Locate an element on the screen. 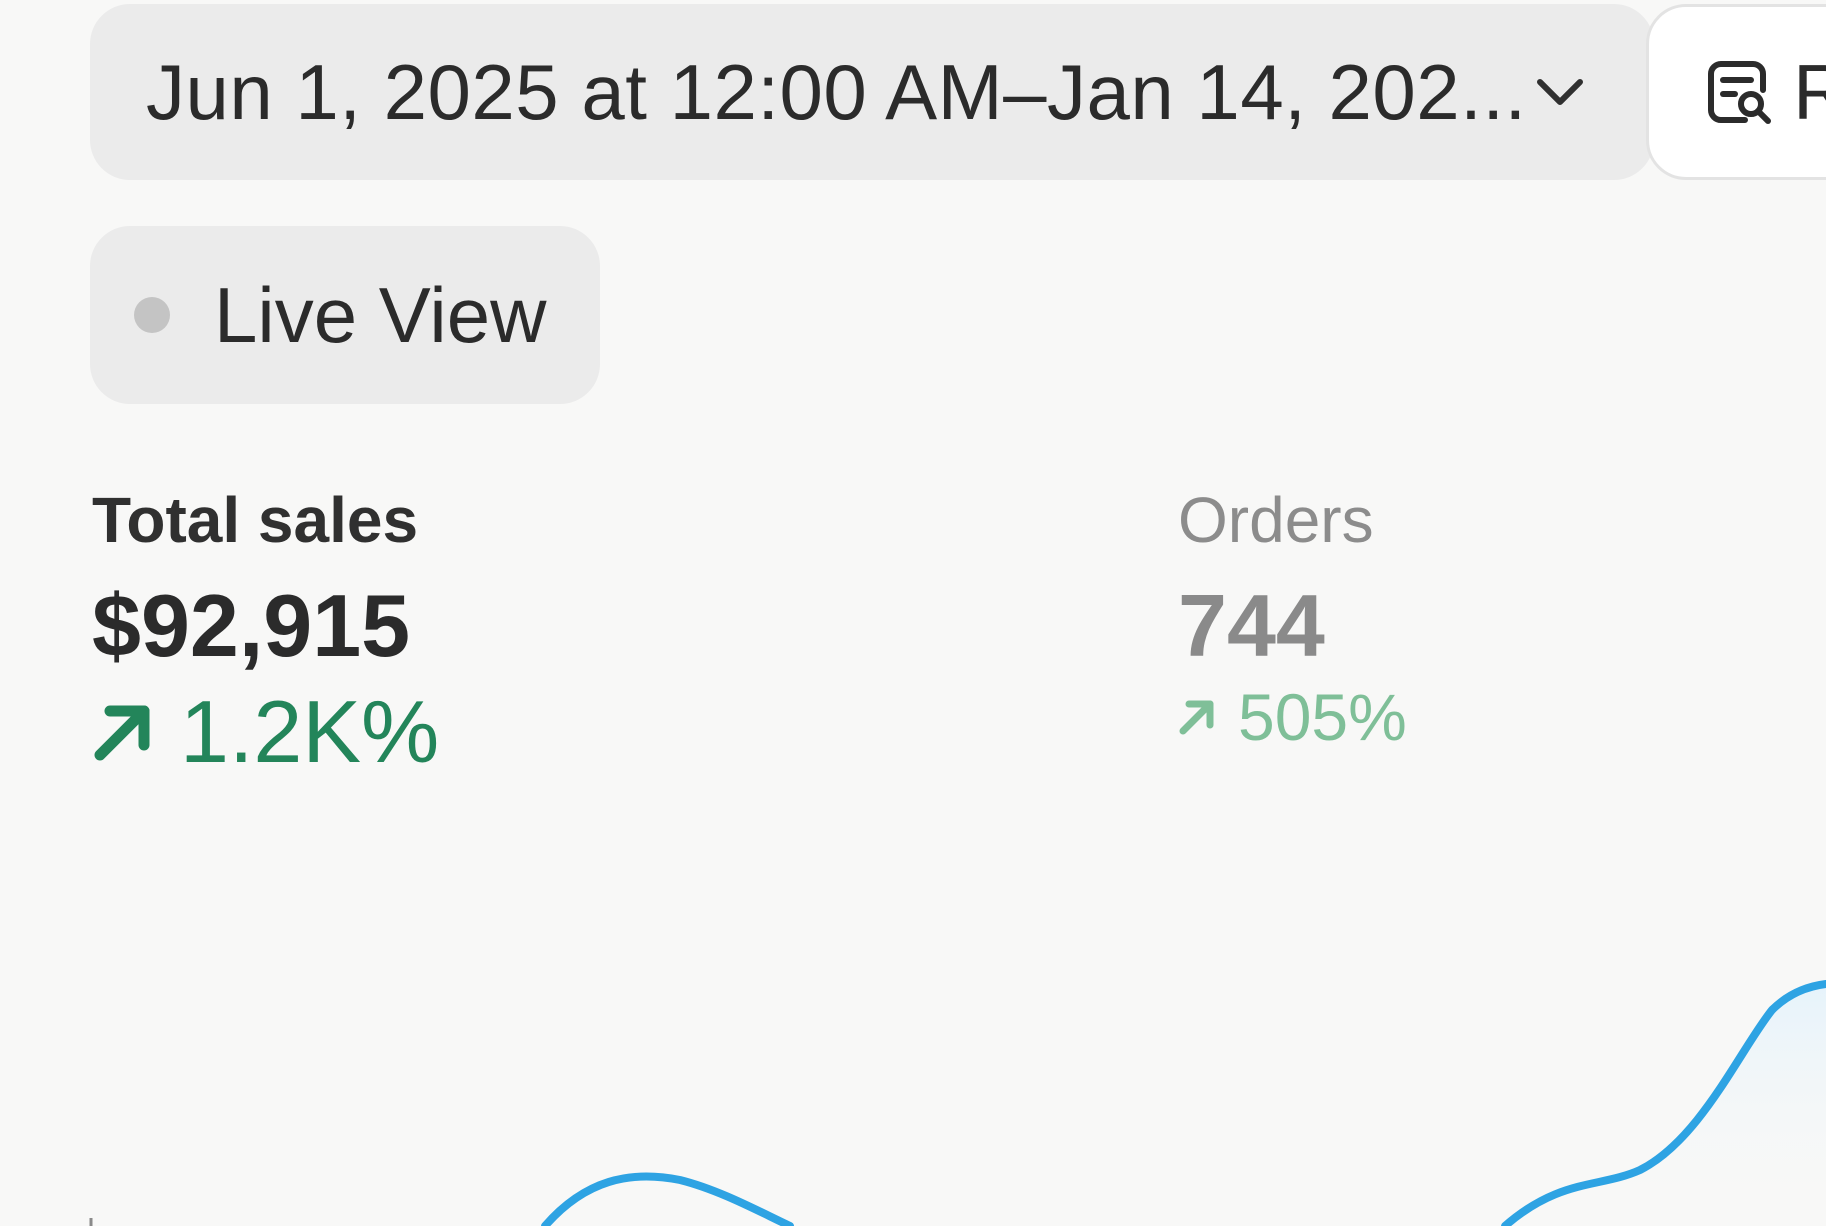  orders-metric: Orders 744 505% is located at coordinates (1292, 619).